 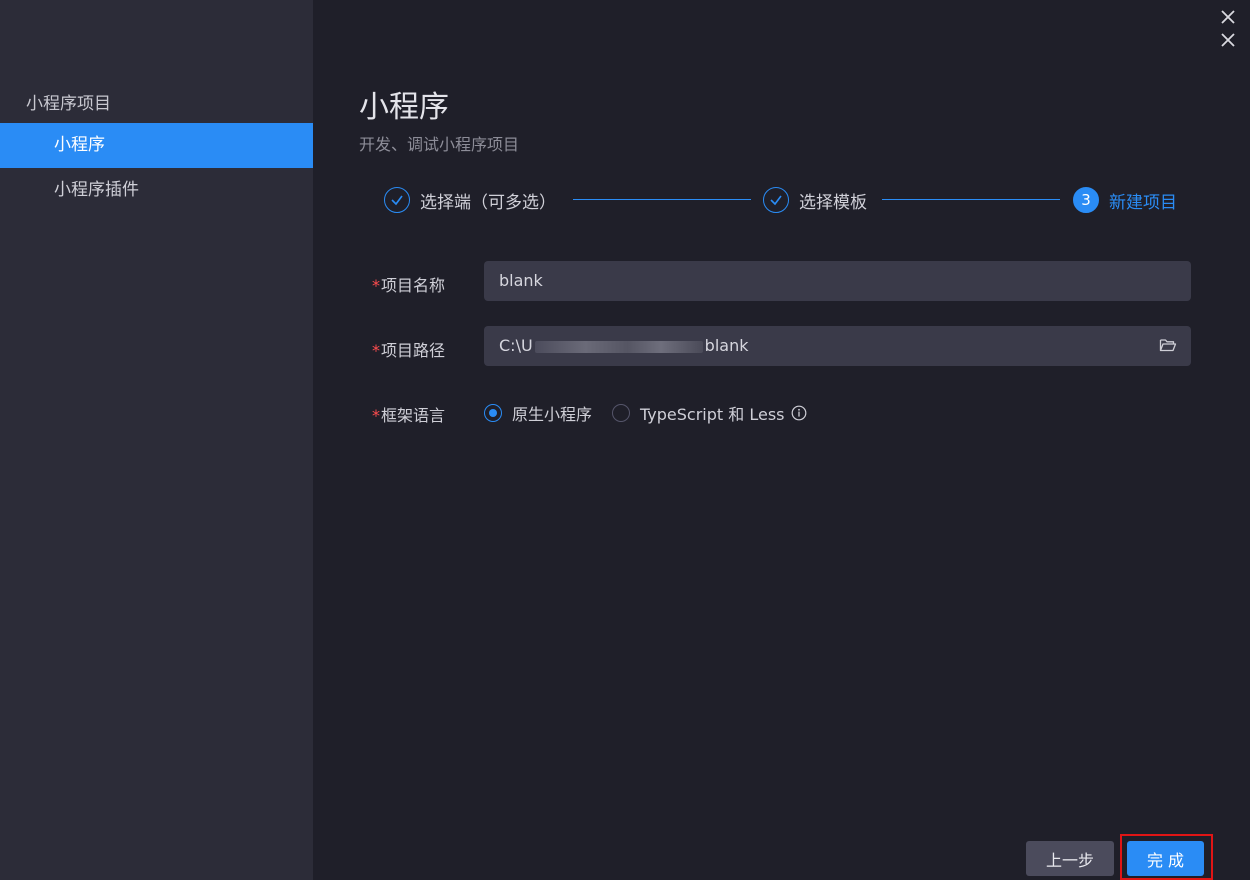 What do you see at coordinates (1166, 857) in the screenshot?
I see `highlight-box` at bounding box center [1166, 857].